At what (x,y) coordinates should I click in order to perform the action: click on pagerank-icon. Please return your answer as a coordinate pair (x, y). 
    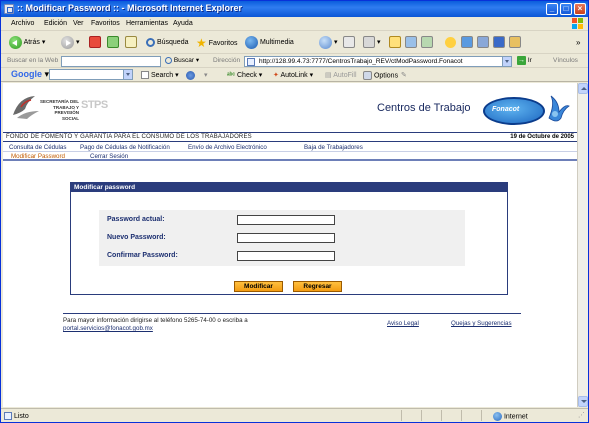
    Looking at the image, I should click on (190, 75).